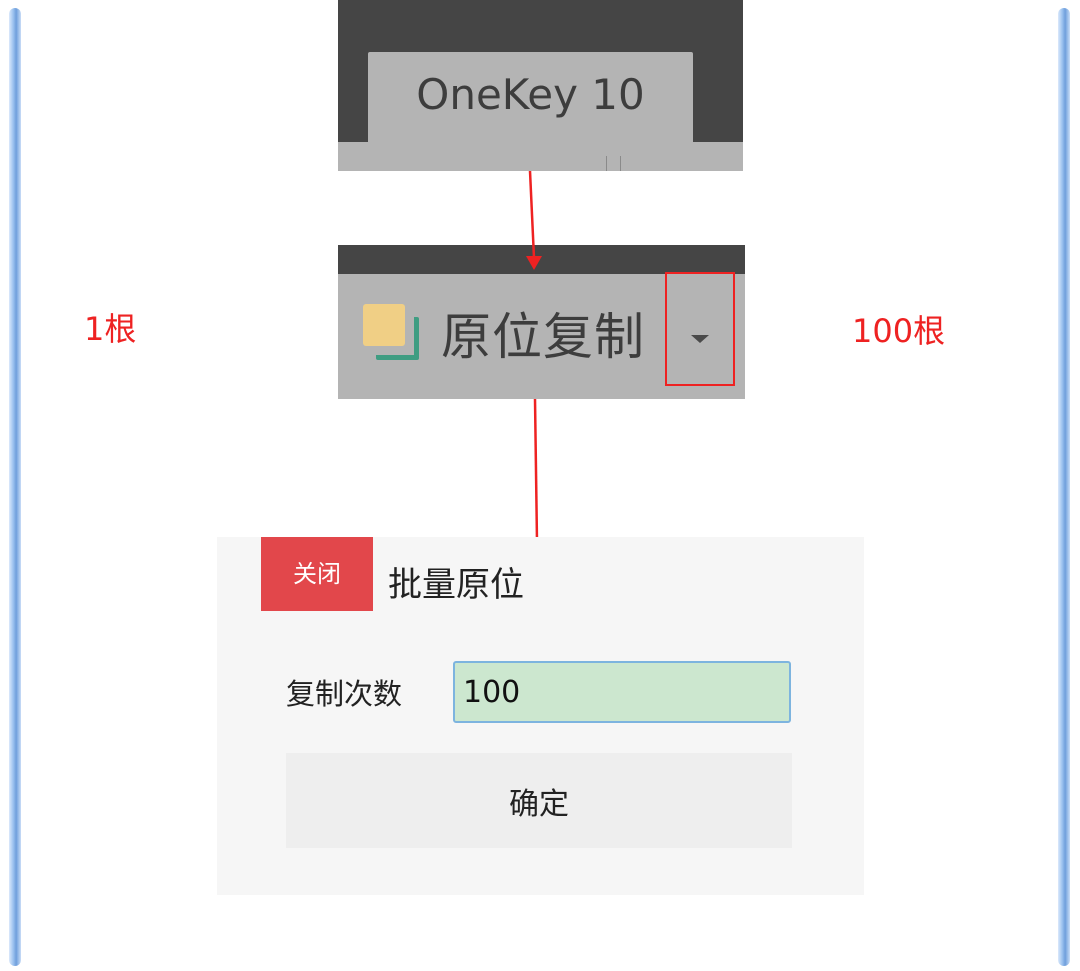  I want to click on ribbon-button-screenshot: 原位复制, so click(541, 322).